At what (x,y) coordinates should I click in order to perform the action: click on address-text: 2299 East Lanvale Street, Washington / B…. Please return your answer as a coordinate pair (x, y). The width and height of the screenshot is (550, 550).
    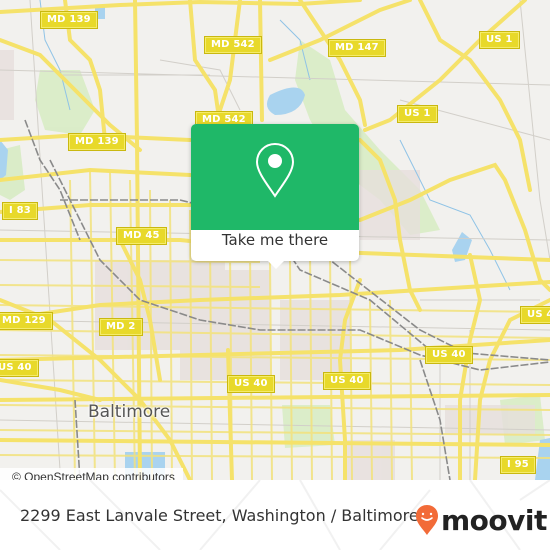
    Looking at the image, I should click on (219, 515).